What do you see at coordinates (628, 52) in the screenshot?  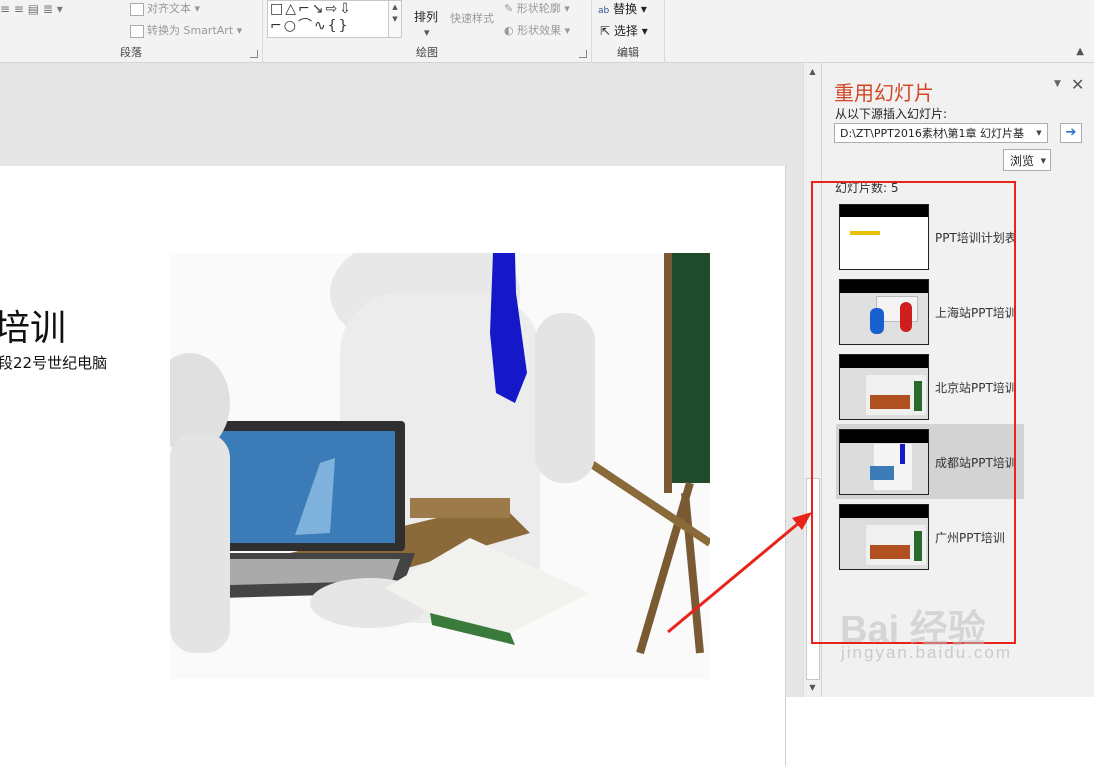 I see `editing-group-label: 编辑` at bounding box center [628, 52].